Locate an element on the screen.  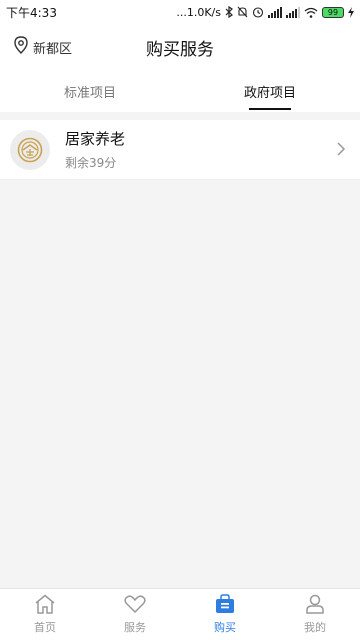
nav-item-mine: 我的 is located at coordinates (315, 614).